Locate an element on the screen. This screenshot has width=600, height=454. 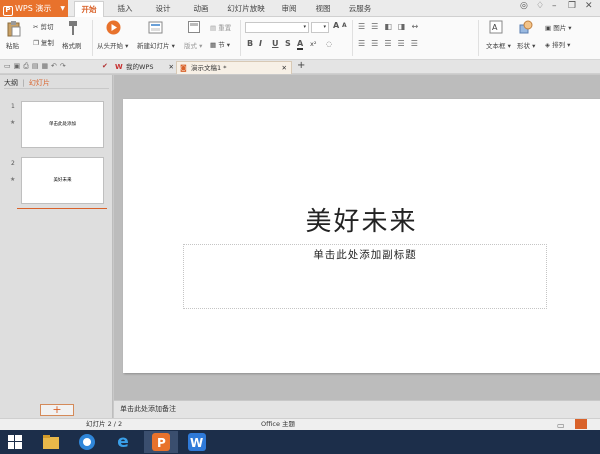
windows-taskbar: e P W is located at coordinates (300, 442).